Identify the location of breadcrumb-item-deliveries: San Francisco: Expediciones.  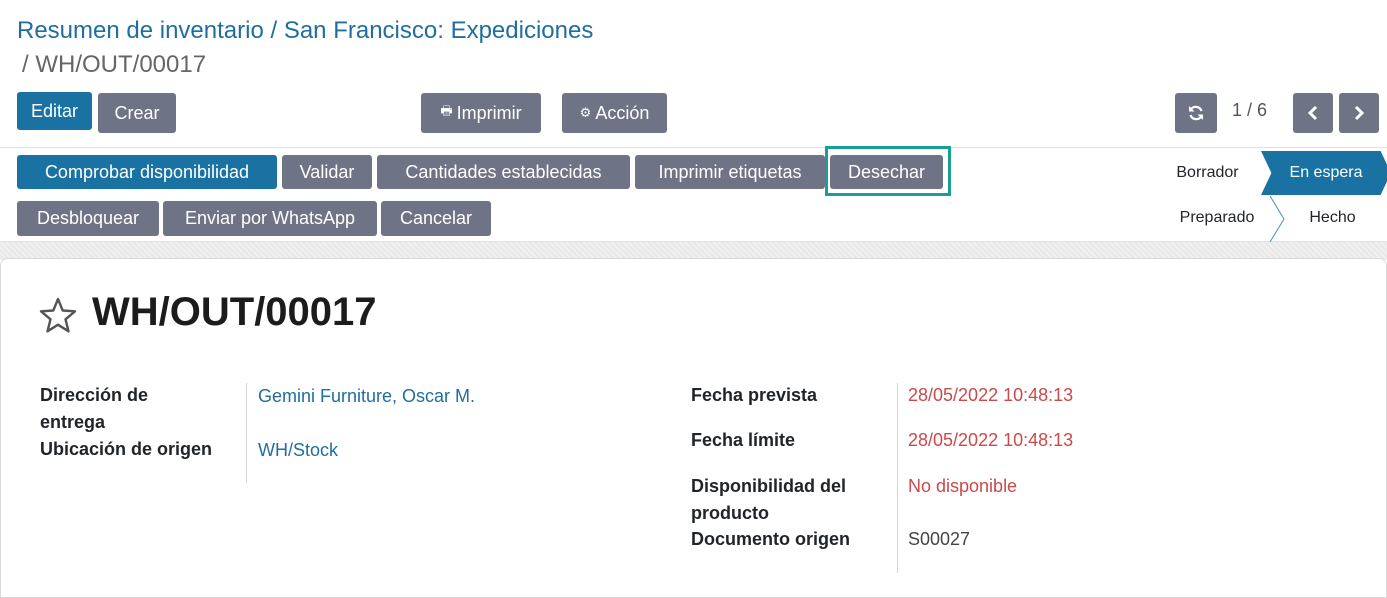
(439, 30).